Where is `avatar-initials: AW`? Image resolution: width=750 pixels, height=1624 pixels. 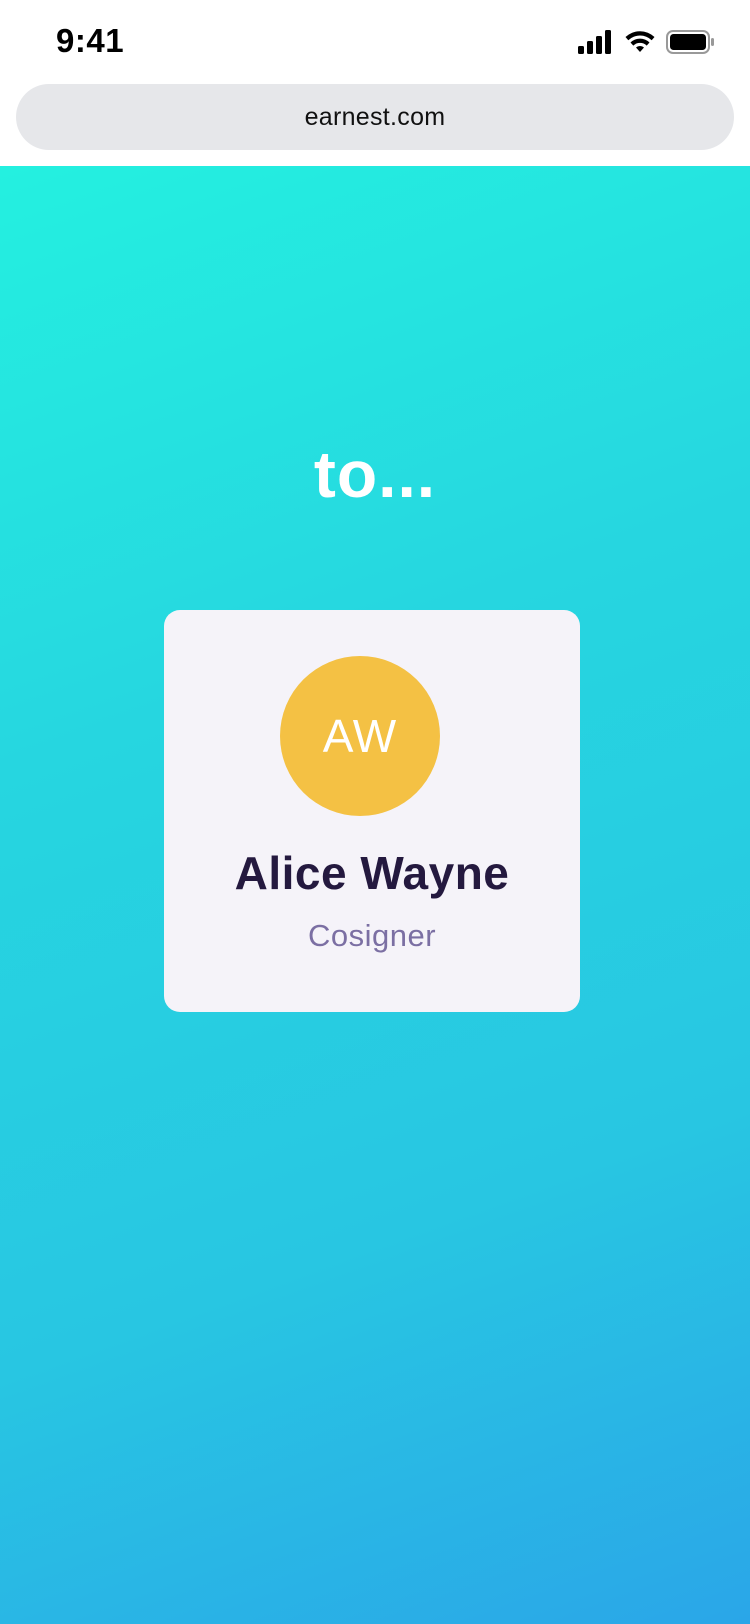
avatar-initials: AW is located at coordinates (360, 736).